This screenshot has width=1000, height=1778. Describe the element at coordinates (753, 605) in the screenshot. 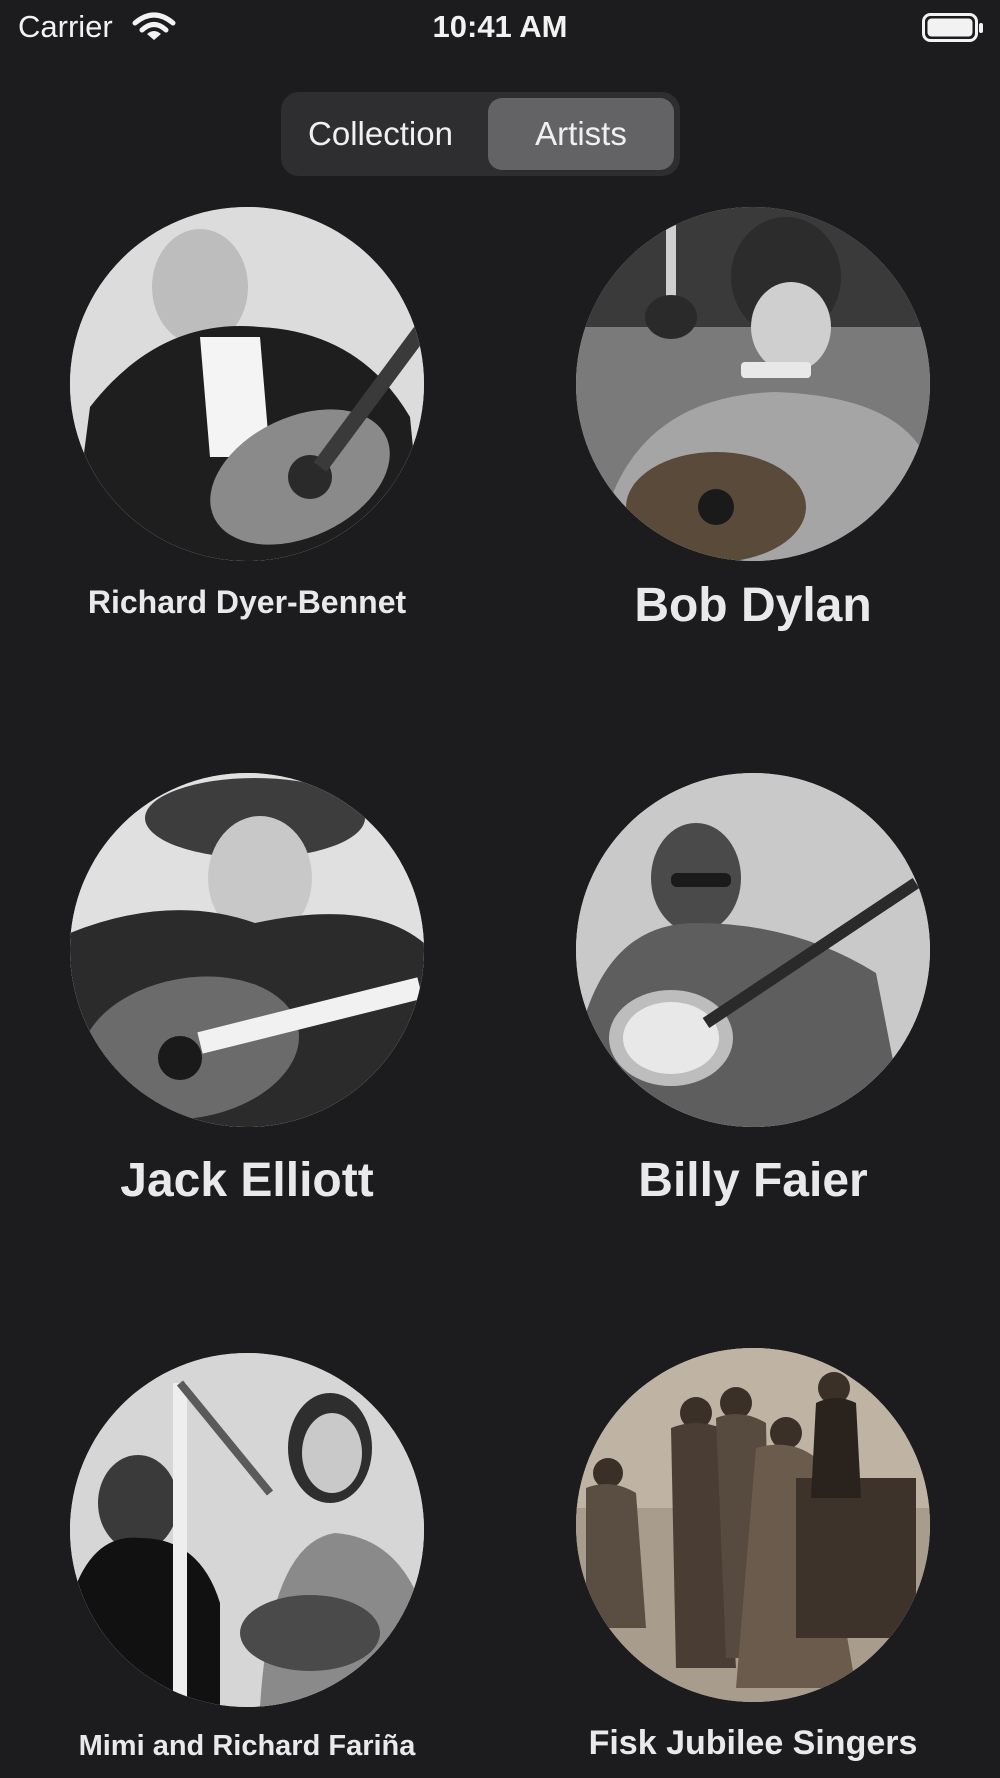

I see `artist-name: Bob Dylan` at that location.